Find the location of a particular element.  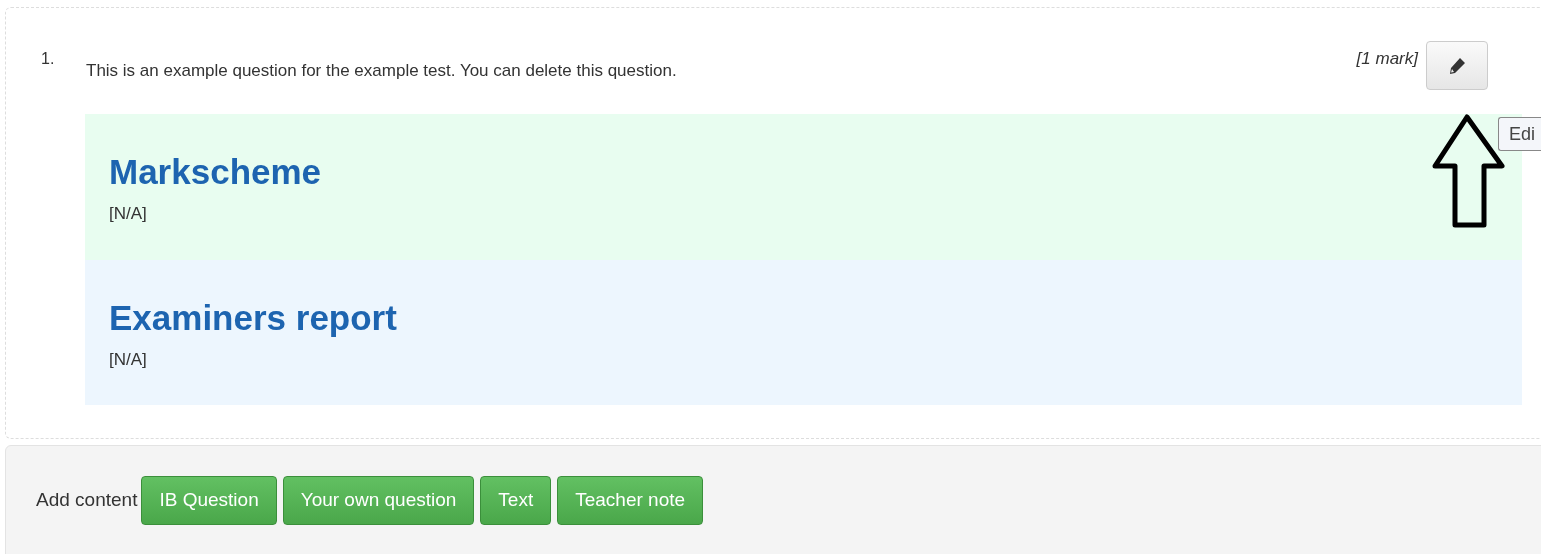

add-button: IB Question is located at coordinates (209, 500).